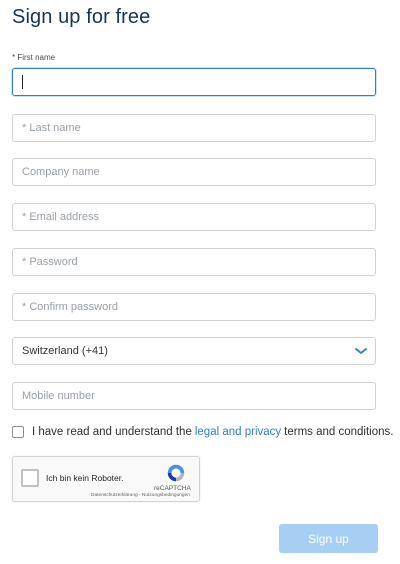 This screenshot has height=564, width=400. What do you see at coordinates (172, 488) in the screenshot?
I see `recaptcha-brand: reCAPTCHA` at bounding box center [172, 488].